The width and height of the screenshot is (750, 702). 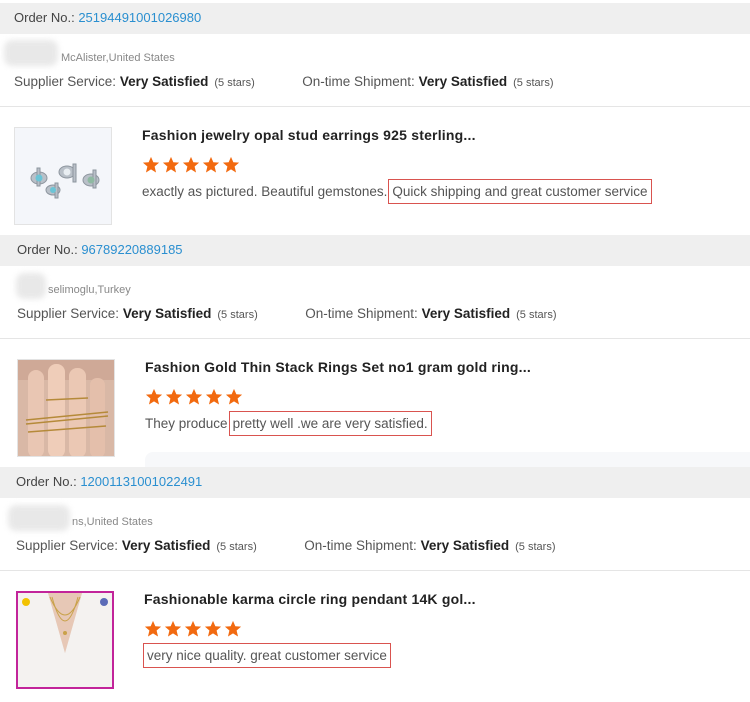 What do you see at coordinates (375, 18) in the screenshot?
I see `order-bar: Order No.: 25194491001026980` at bounding box center [375, 18].